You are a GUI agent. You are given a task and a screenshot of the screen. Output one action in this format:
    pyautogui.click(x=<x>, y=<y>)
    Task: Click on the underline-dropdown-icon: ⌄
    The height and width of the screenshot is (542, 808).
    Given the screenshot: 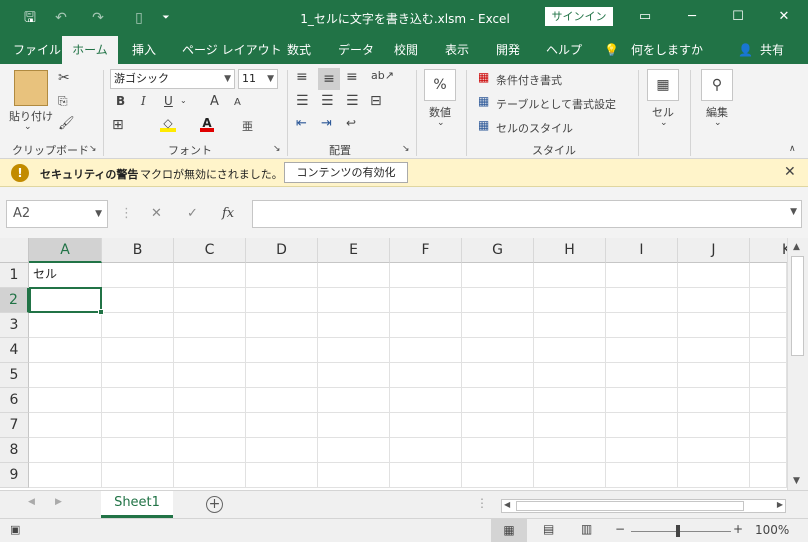 What is the action you would take?
    pyautogui.click(x=183, y=100)
    